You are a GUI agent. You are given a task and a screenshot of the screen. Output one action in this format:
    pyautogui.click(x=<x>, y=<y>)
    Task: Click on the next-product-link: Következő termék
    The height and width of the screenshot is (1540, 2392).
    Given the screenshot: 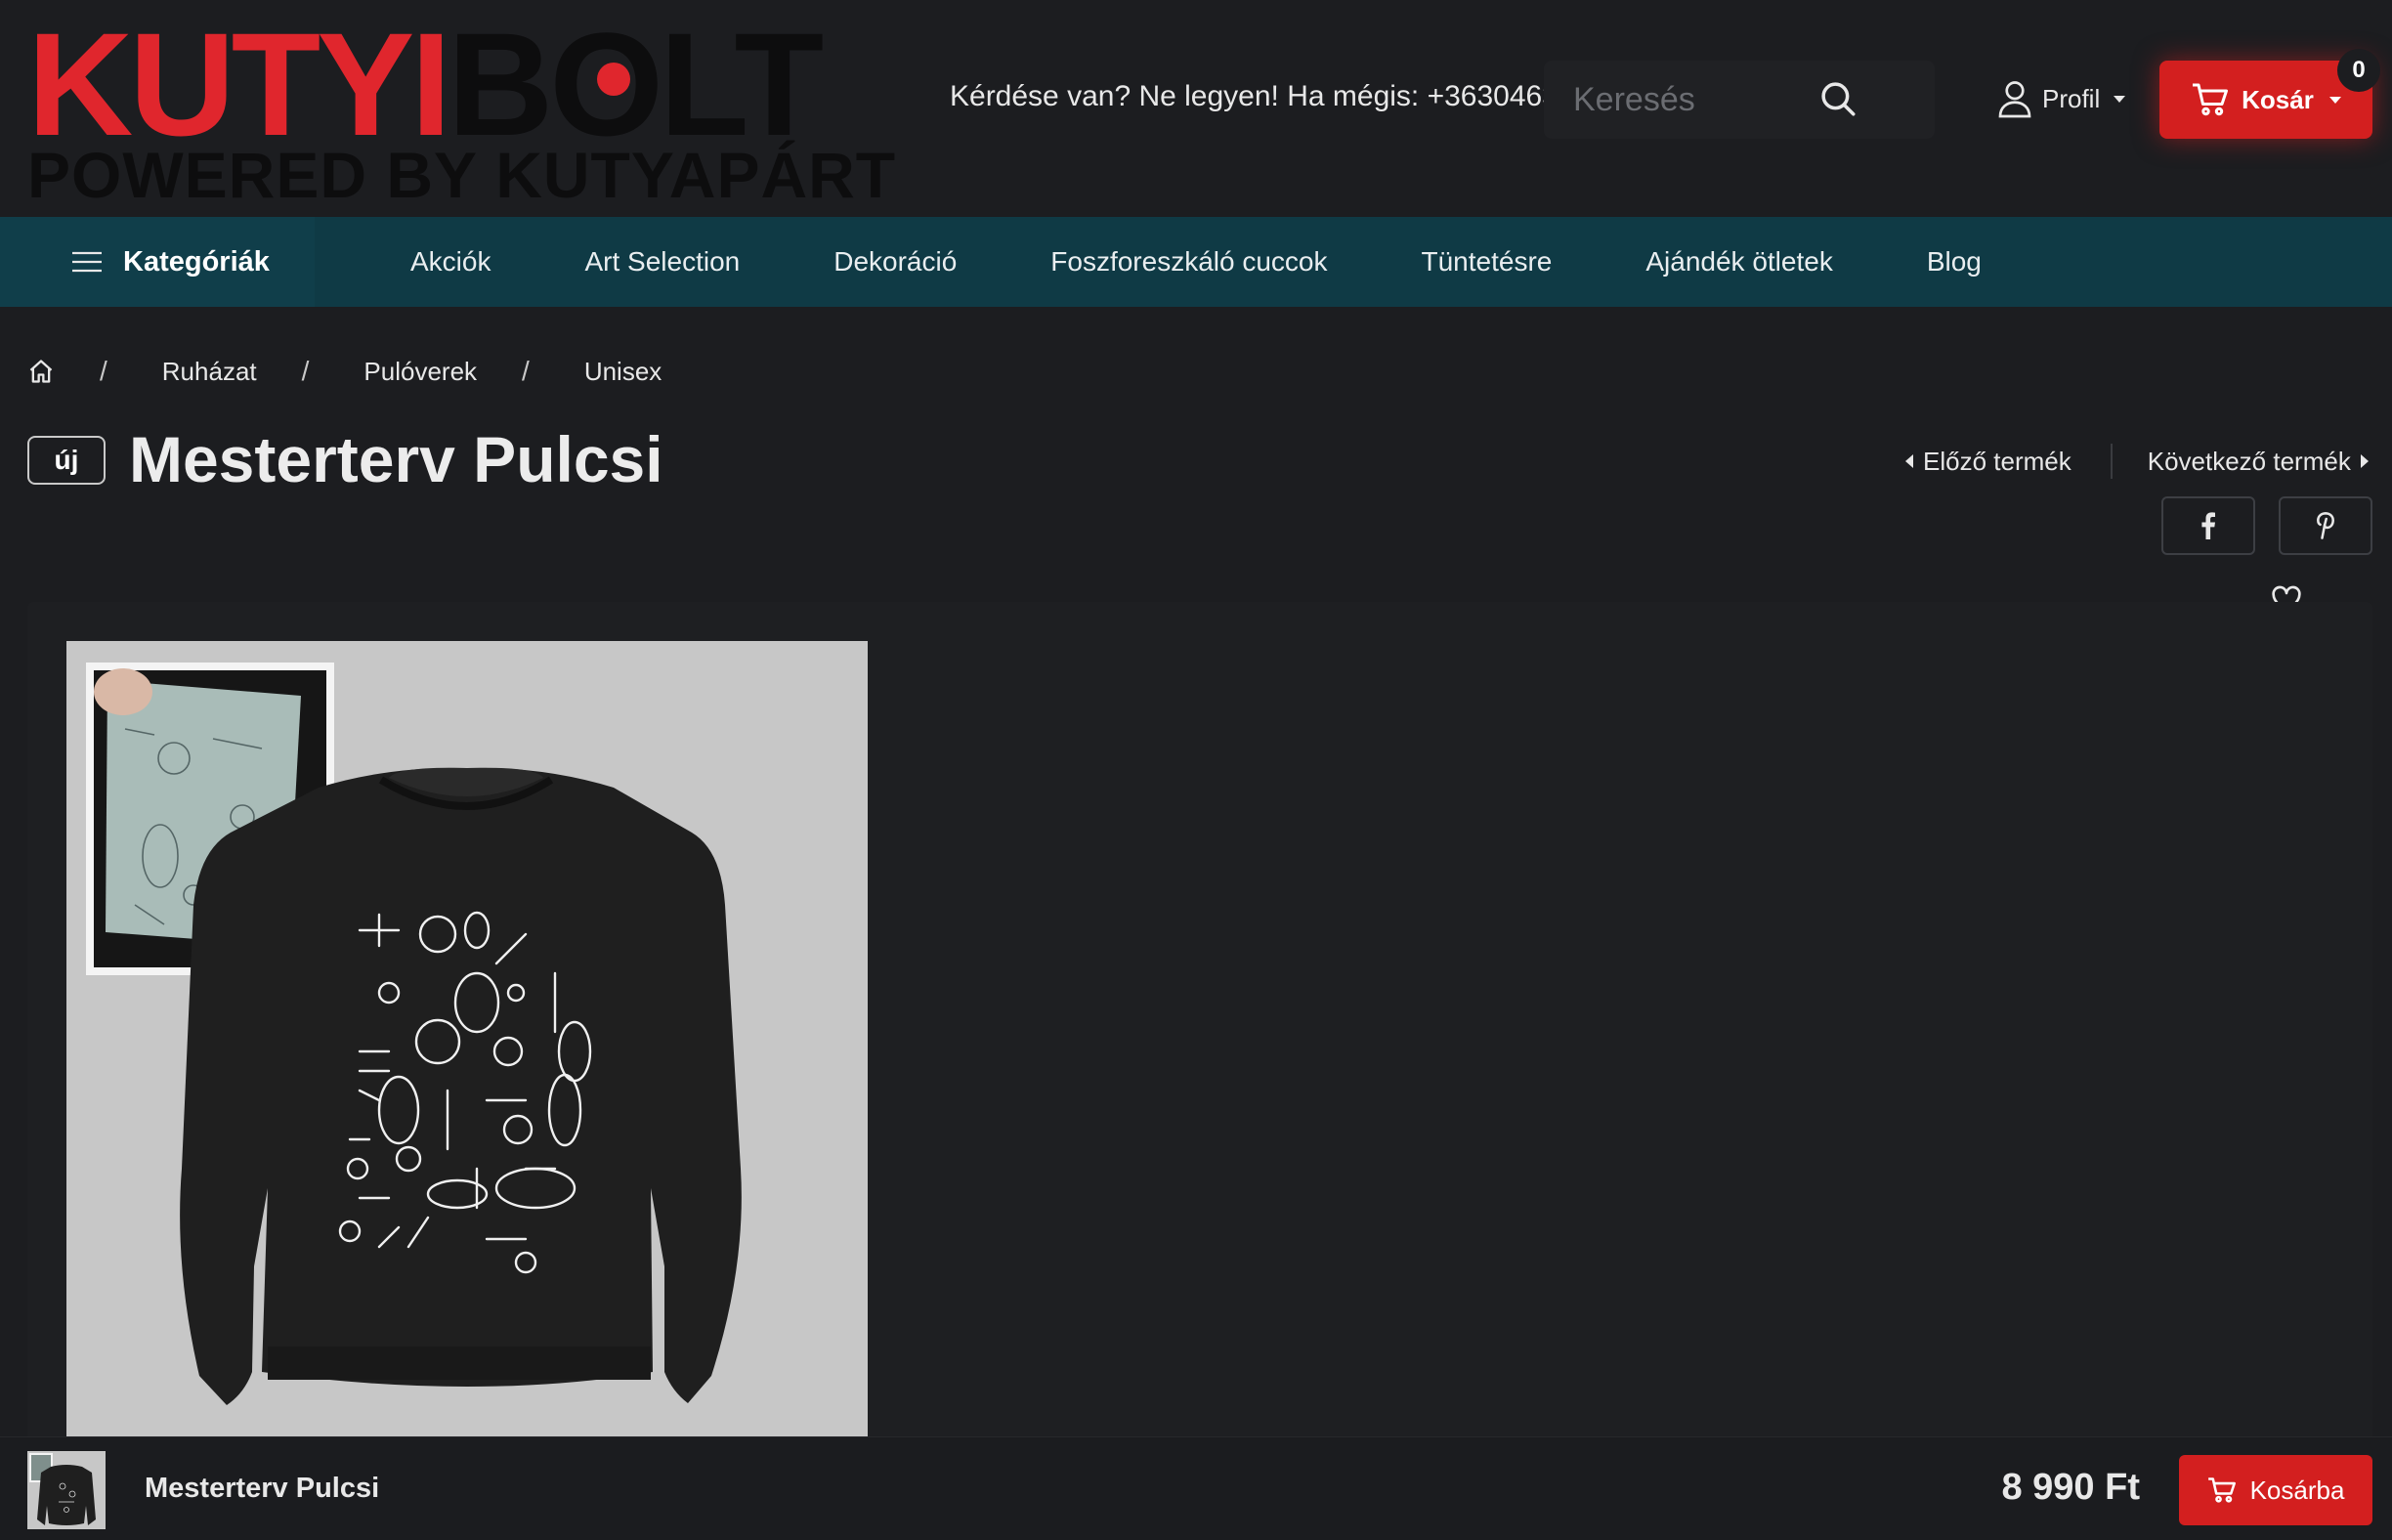 What is the action you would take?
    pyautogui.click(x=2258, y=462)
    